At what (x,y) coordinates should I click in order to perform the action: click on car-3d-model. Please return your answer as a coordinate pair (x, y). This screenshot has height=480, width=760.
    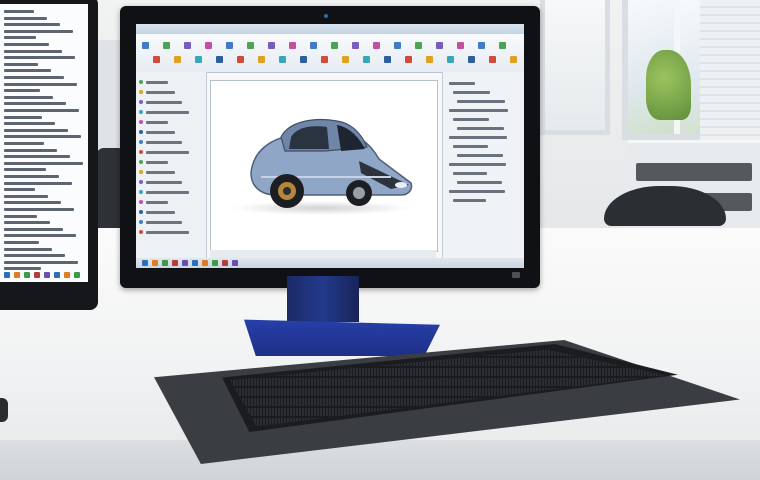
    Looking at the image, I should click on (331, 163).